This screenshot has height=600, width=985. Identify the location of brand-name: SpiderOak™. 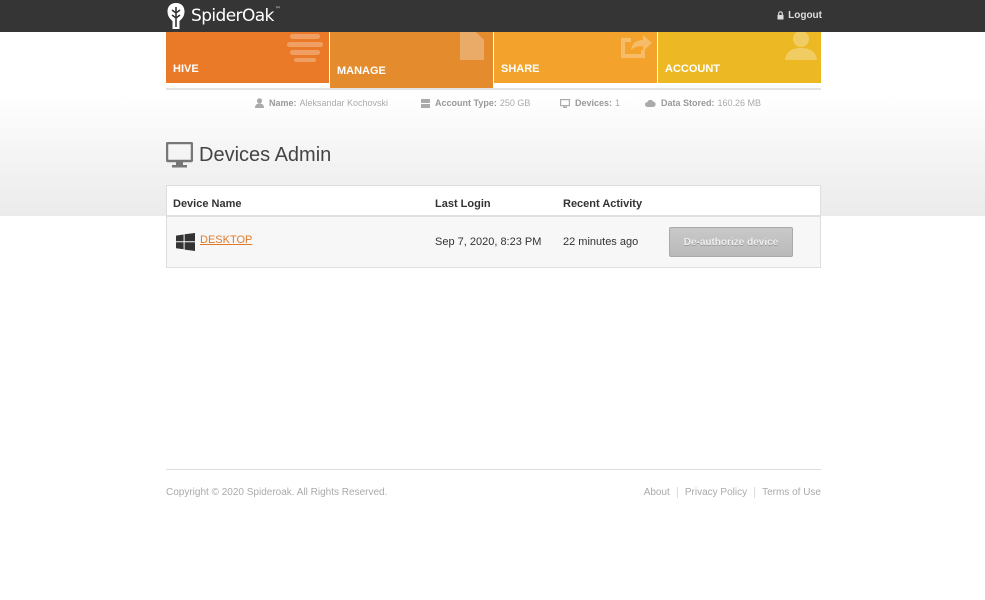
(236, 16).